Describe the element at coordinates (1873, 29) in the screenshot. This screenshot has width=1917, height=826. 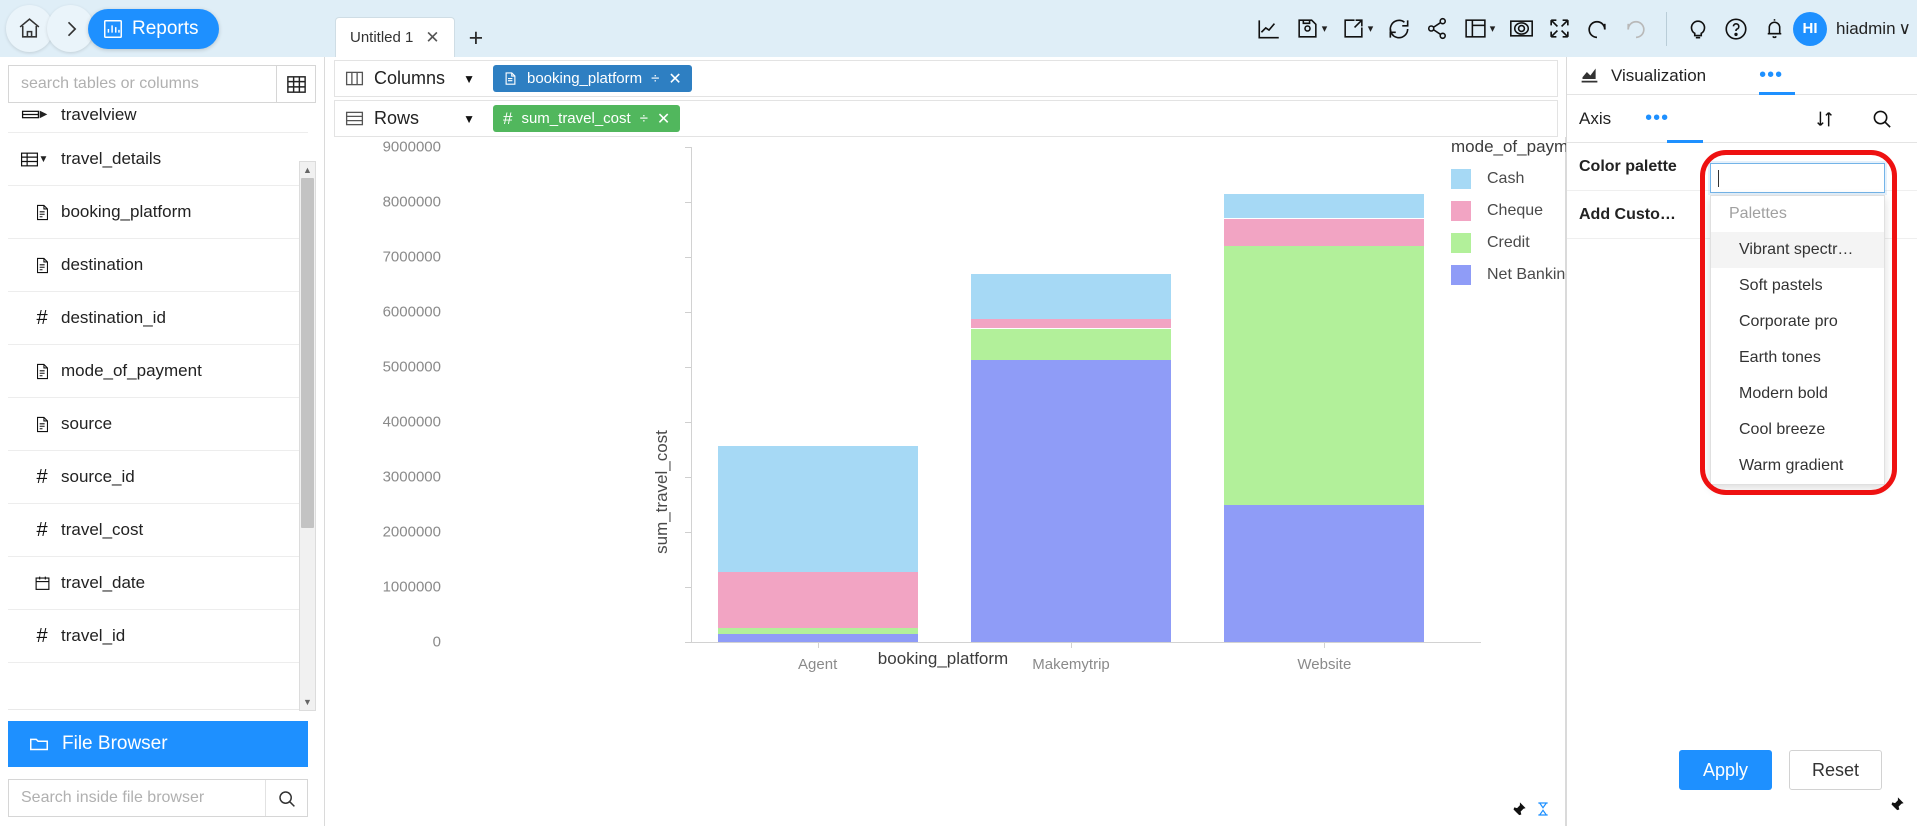
I see `user-menu: hiadmin ∨` at that location.